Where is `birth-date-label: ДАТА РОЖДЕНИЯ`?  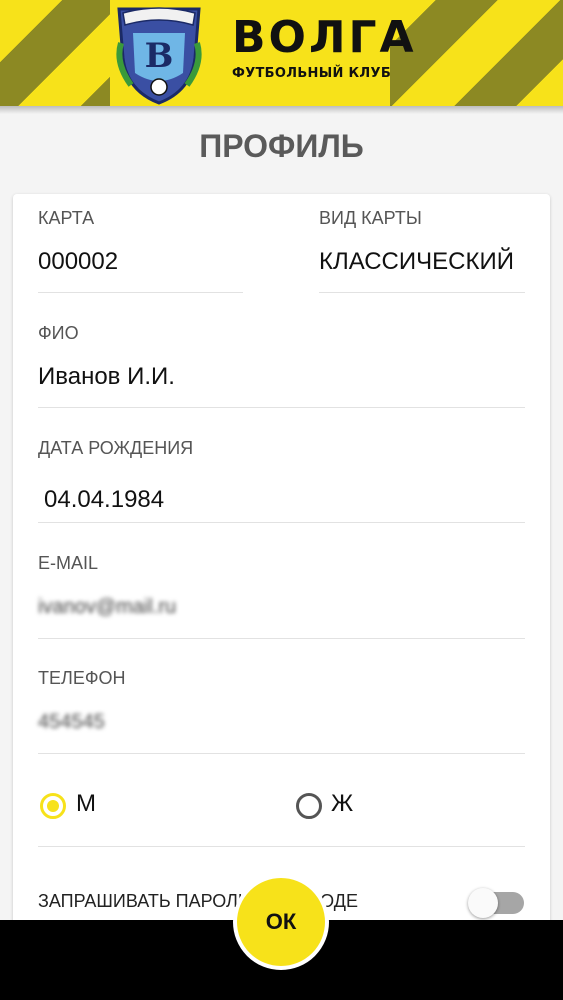 birth-date-label: ДАТА РОЖДЕНИЯ is located at coordinates (116, 448).